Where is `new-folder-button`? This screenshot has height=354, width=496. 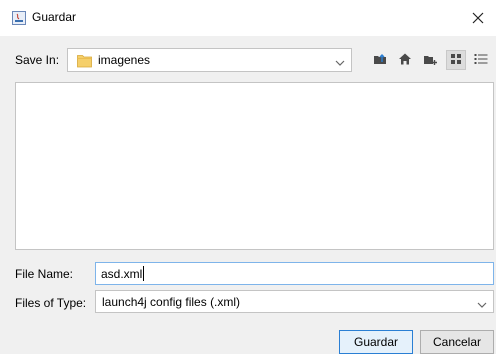 new-folder-button is located at coordinates (430, 60).